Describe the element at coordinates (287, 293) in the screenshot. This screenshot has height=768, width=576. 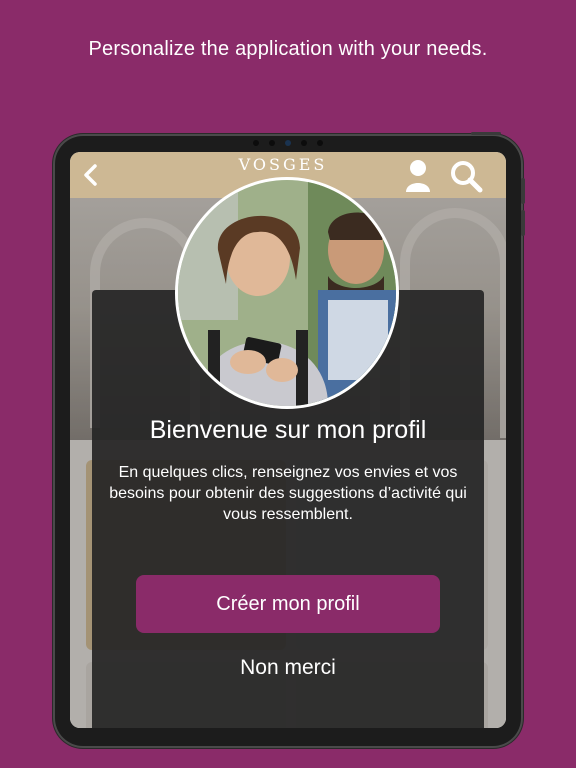
I see `profile-photo` at that location.